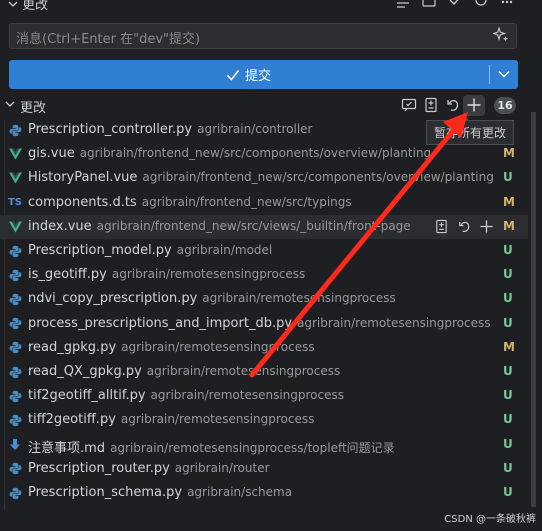  I want to click on file-name: components.d.ts, so click(82, 202).